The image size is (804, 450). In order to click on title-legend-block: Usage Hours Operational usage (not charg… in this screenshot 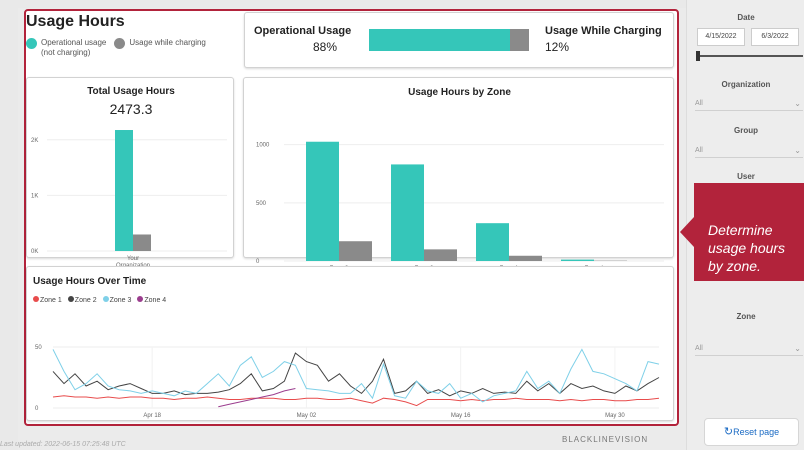, I will do `click(132, 39)`.